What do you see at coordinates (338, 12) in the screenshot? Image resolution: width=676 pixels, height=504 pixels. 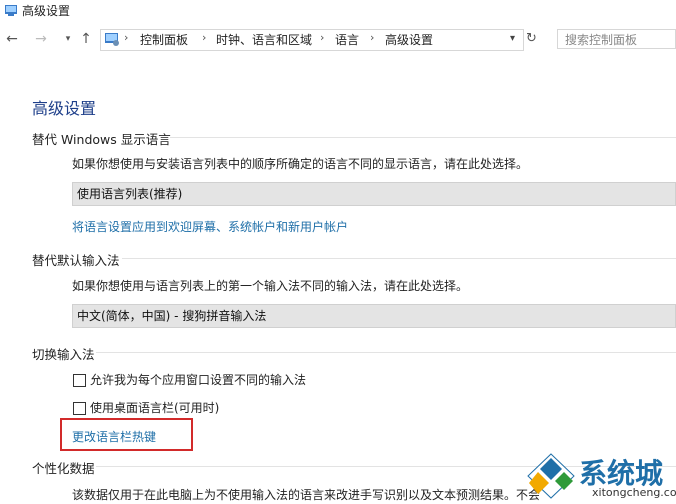 I see `title-bar` at bounding box center [338, 12].